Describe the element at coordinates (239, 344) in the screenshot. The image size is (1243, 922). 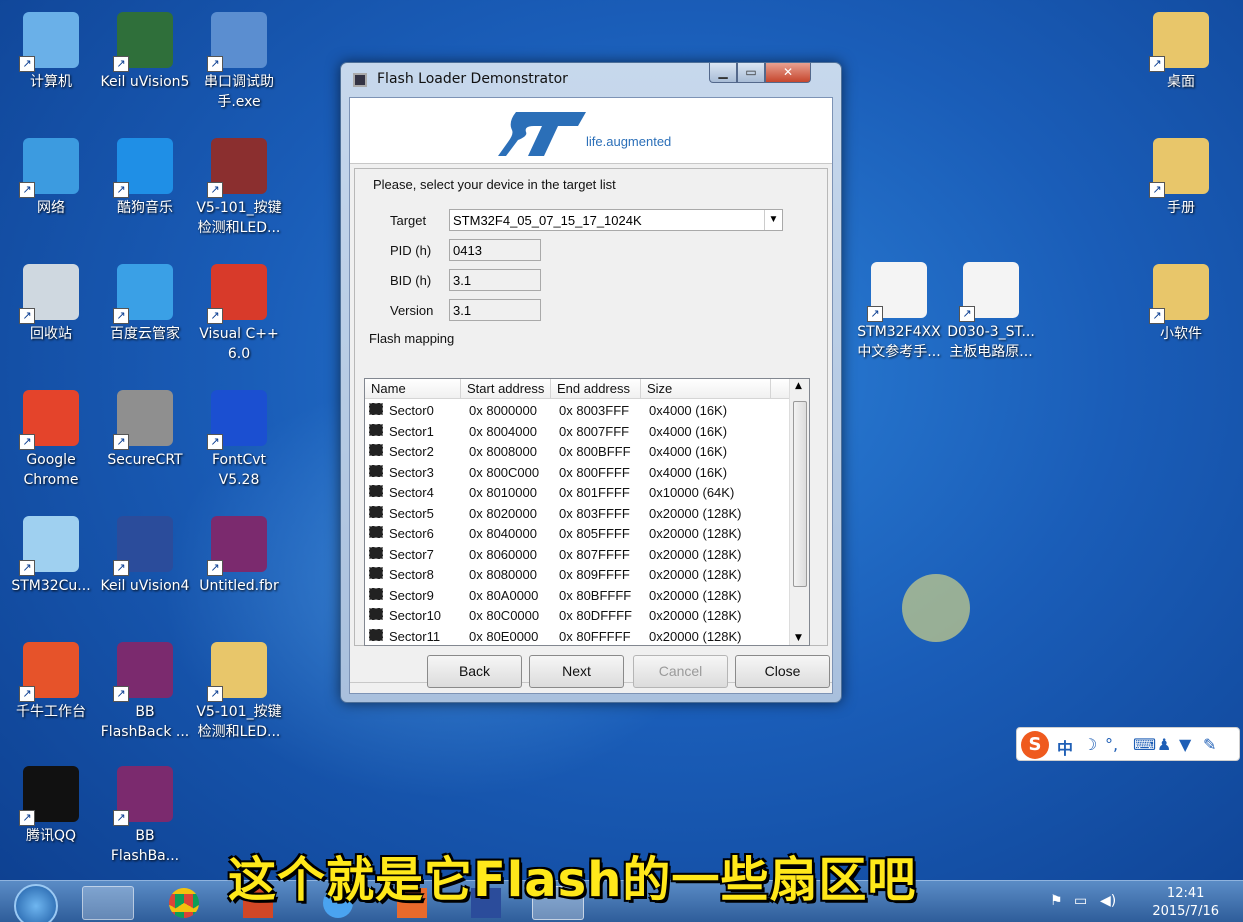
I see `desktop-icon-label: Visual C++ 6.0` at that location.